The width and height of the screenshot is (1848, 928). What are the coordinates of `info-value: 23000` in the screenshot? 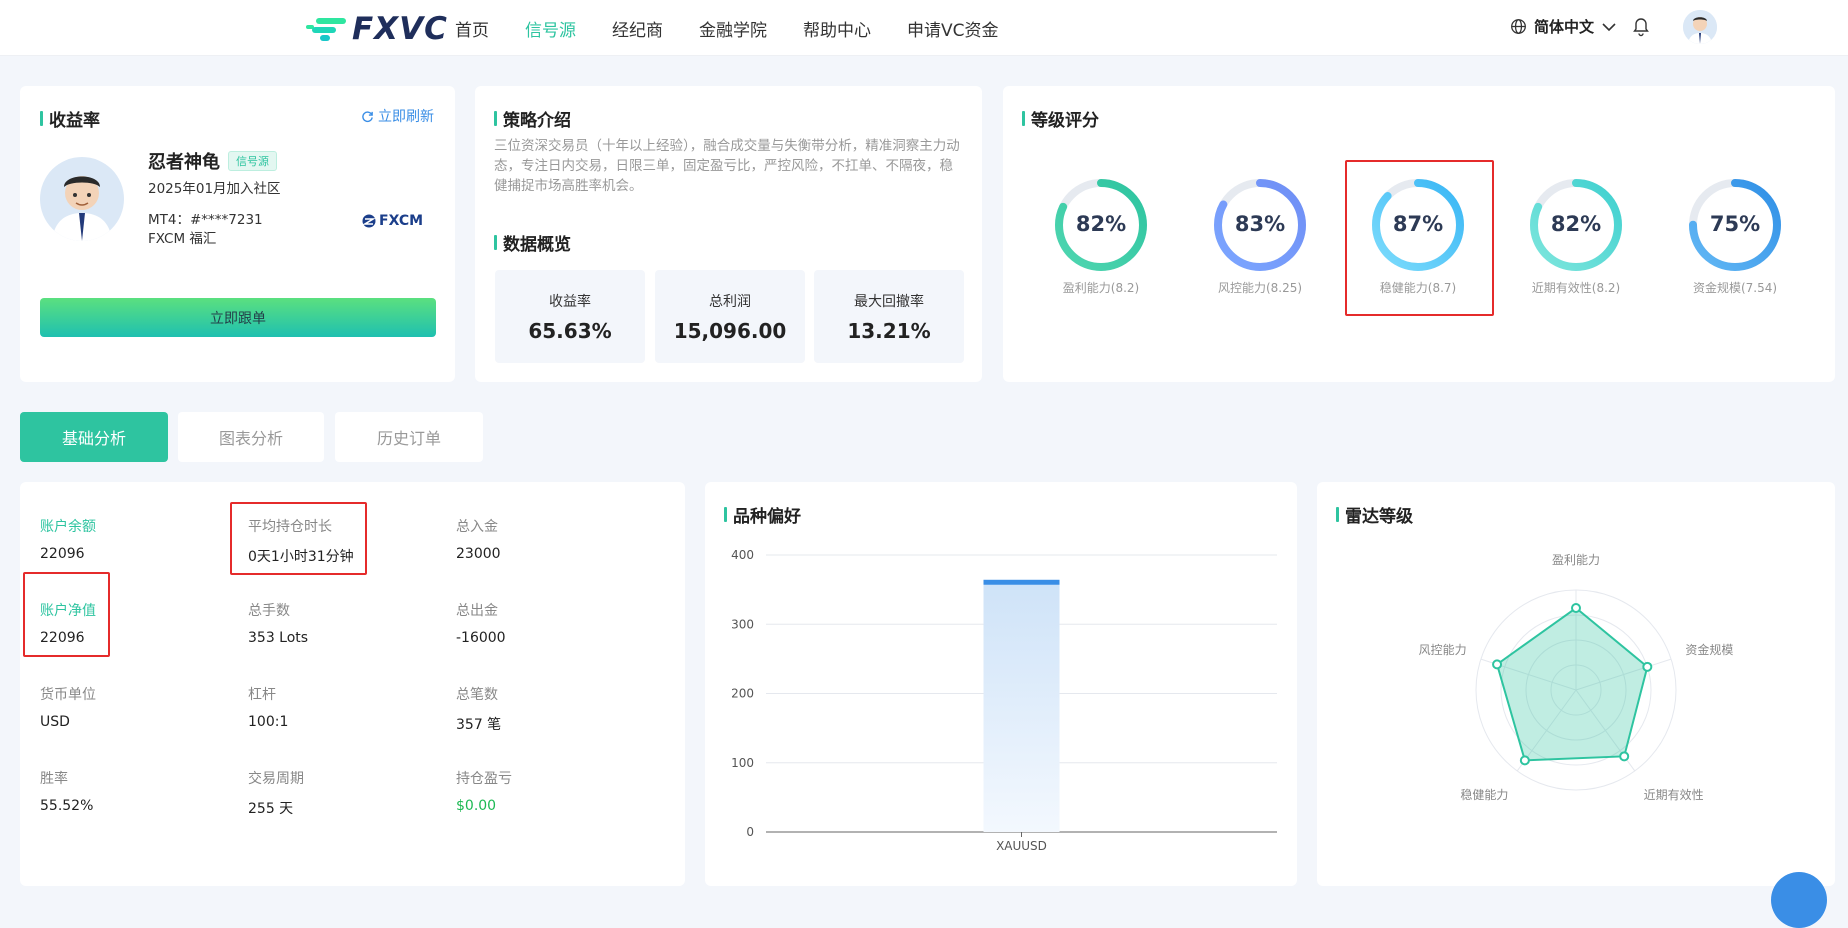 It's located at (478, 554).